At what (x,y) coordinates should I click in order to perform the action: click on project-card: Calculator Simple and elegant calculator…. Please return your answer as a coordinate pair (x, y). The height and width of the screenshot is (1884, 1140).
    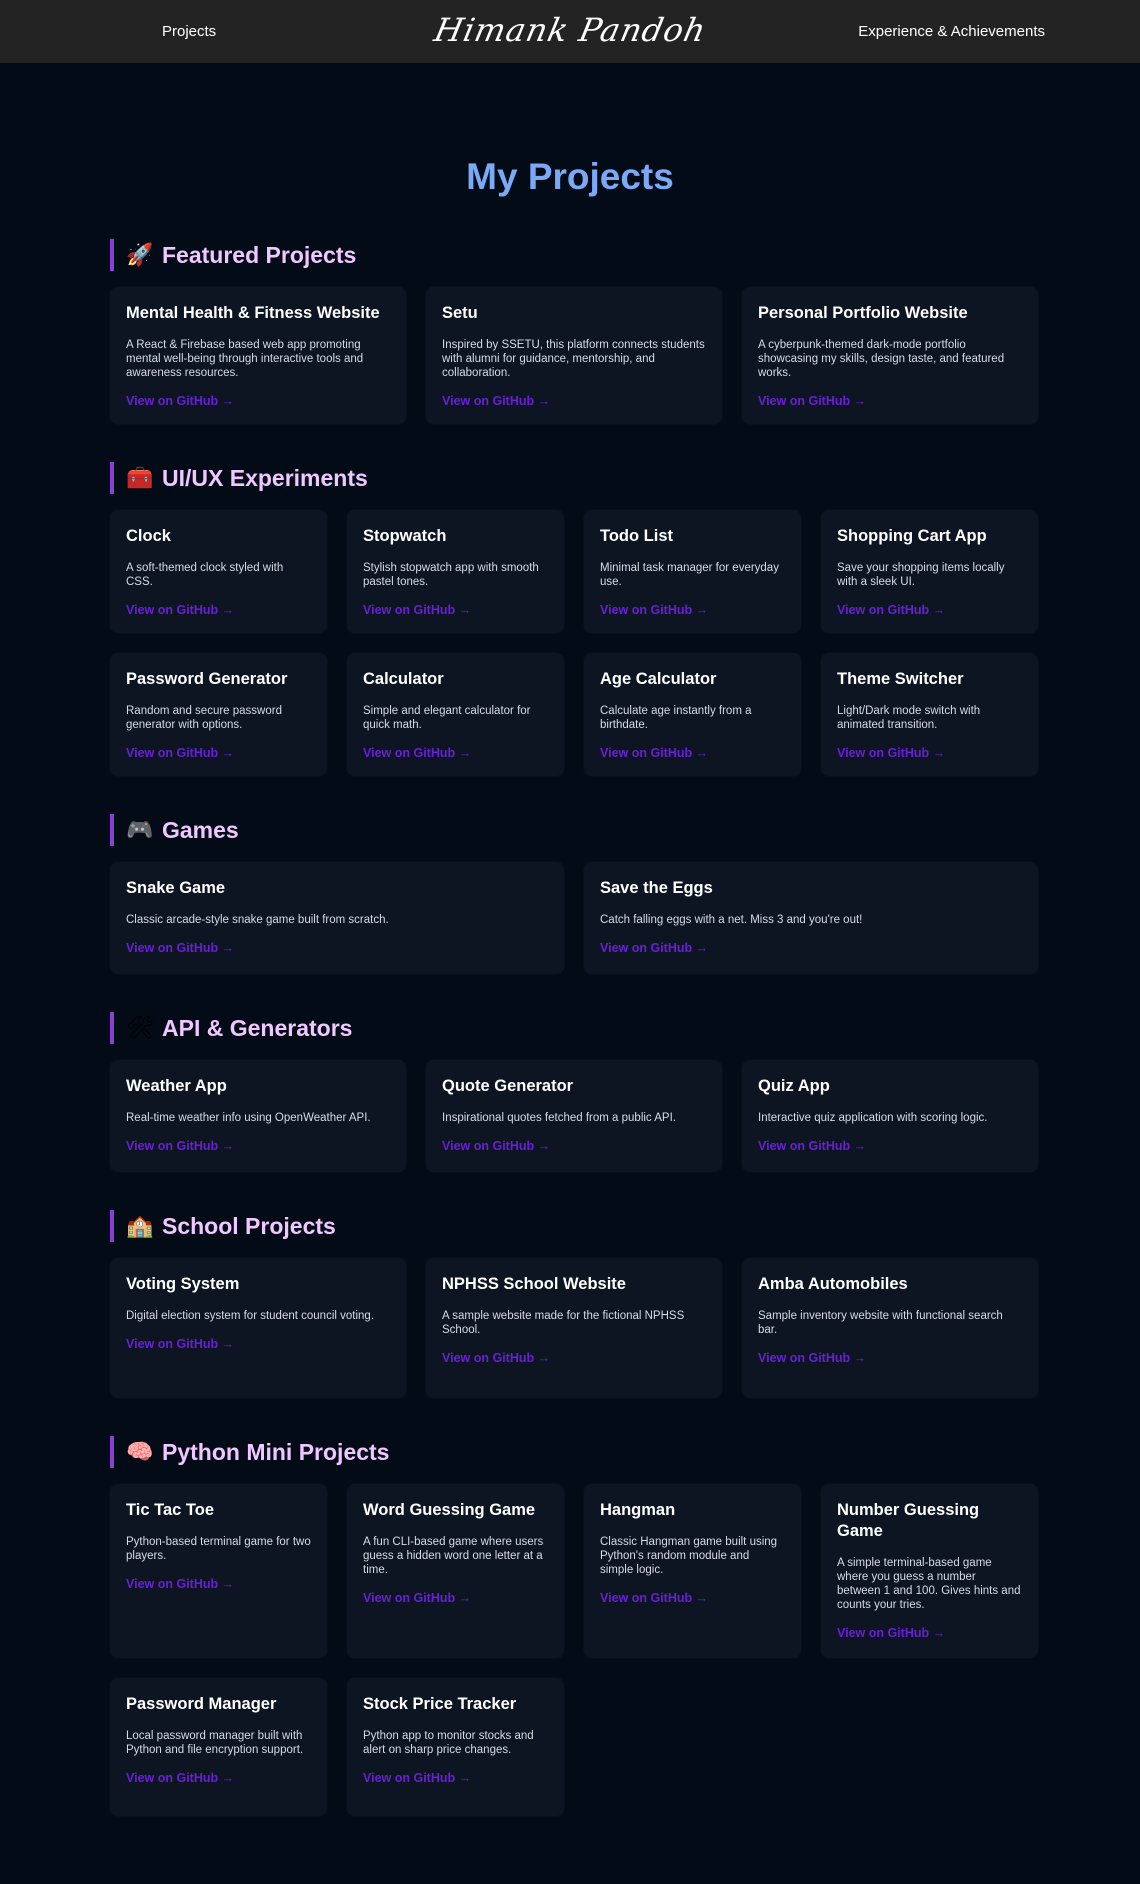
    Looking at the image, I should click on (455, 714).